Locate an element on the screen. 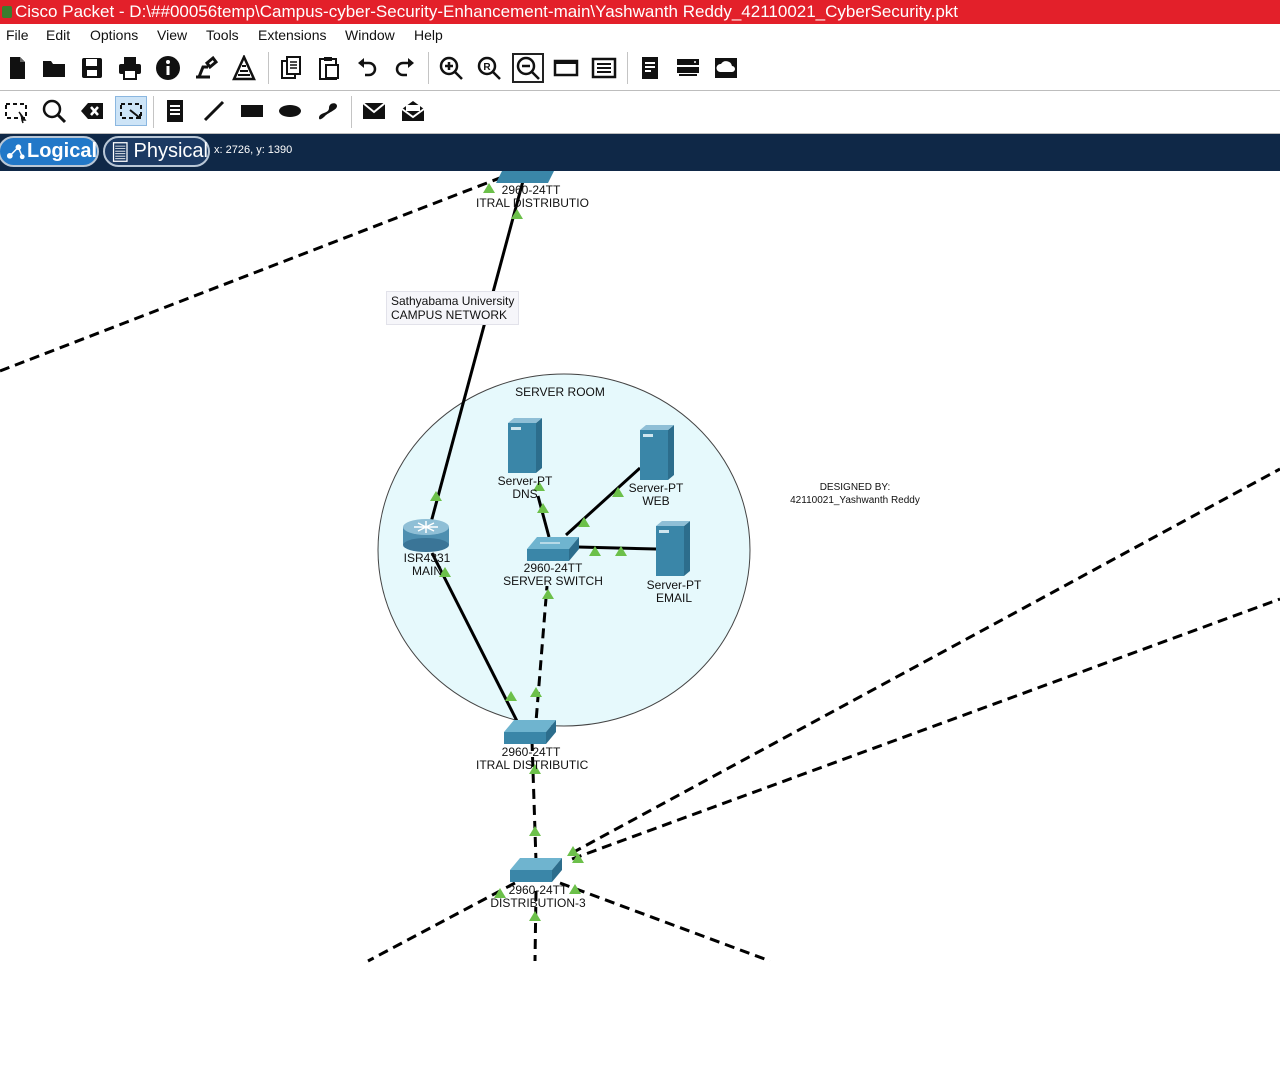 The width and height of the screenshot is (1280, 1083). server-switch-label: 2960-24TT SERVER SWITCH is located at coordinates (553, 575).